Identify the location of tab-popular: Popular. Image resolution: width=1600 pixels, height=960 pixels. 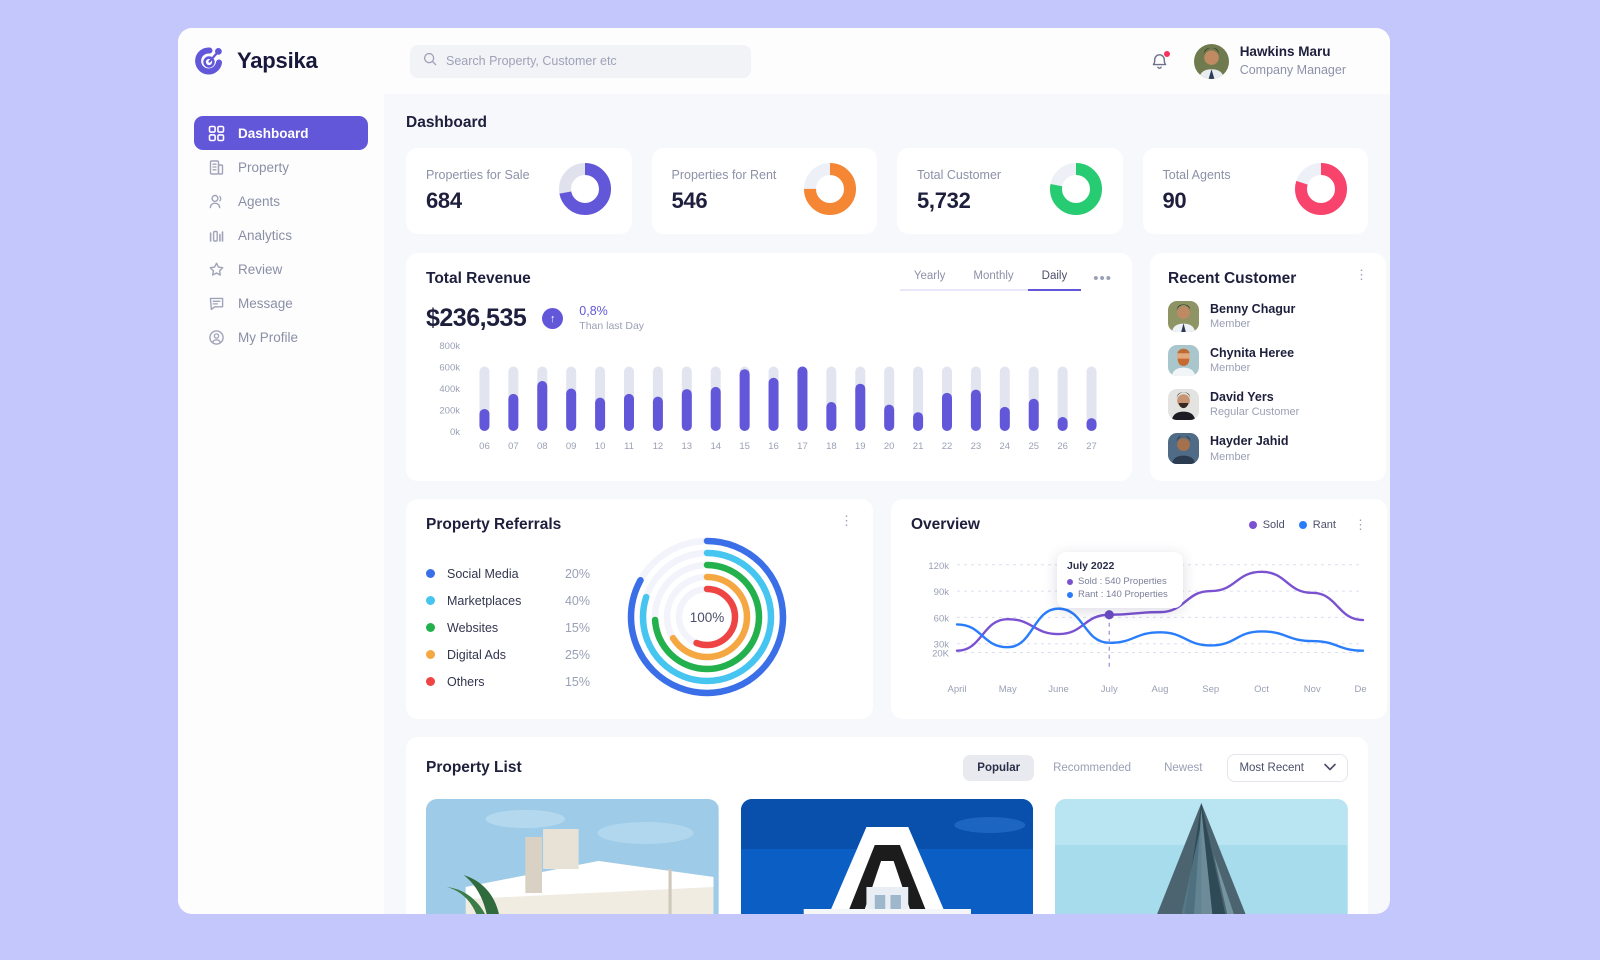
(999, 768).